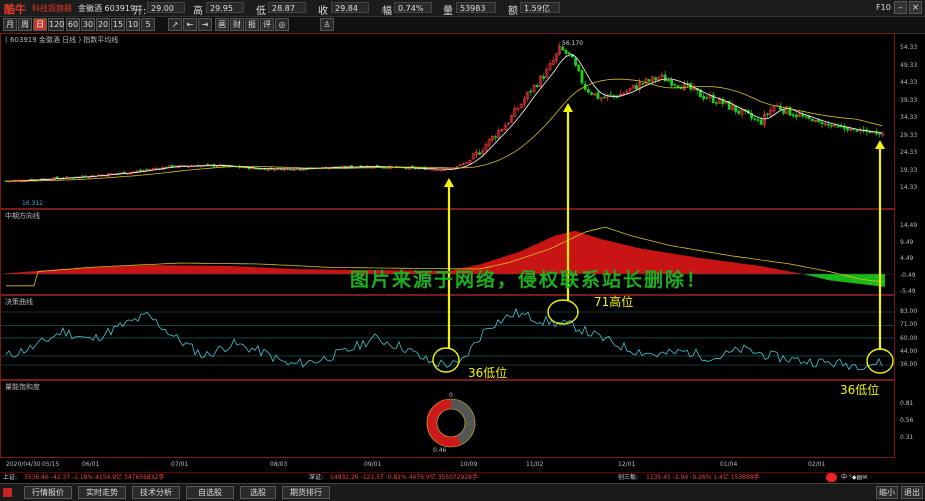 This screenshot has height=501, width=925. Describe the element at coordinates (32, 203) in the screenshot. I see `low-price-label: 16.312` at that location.